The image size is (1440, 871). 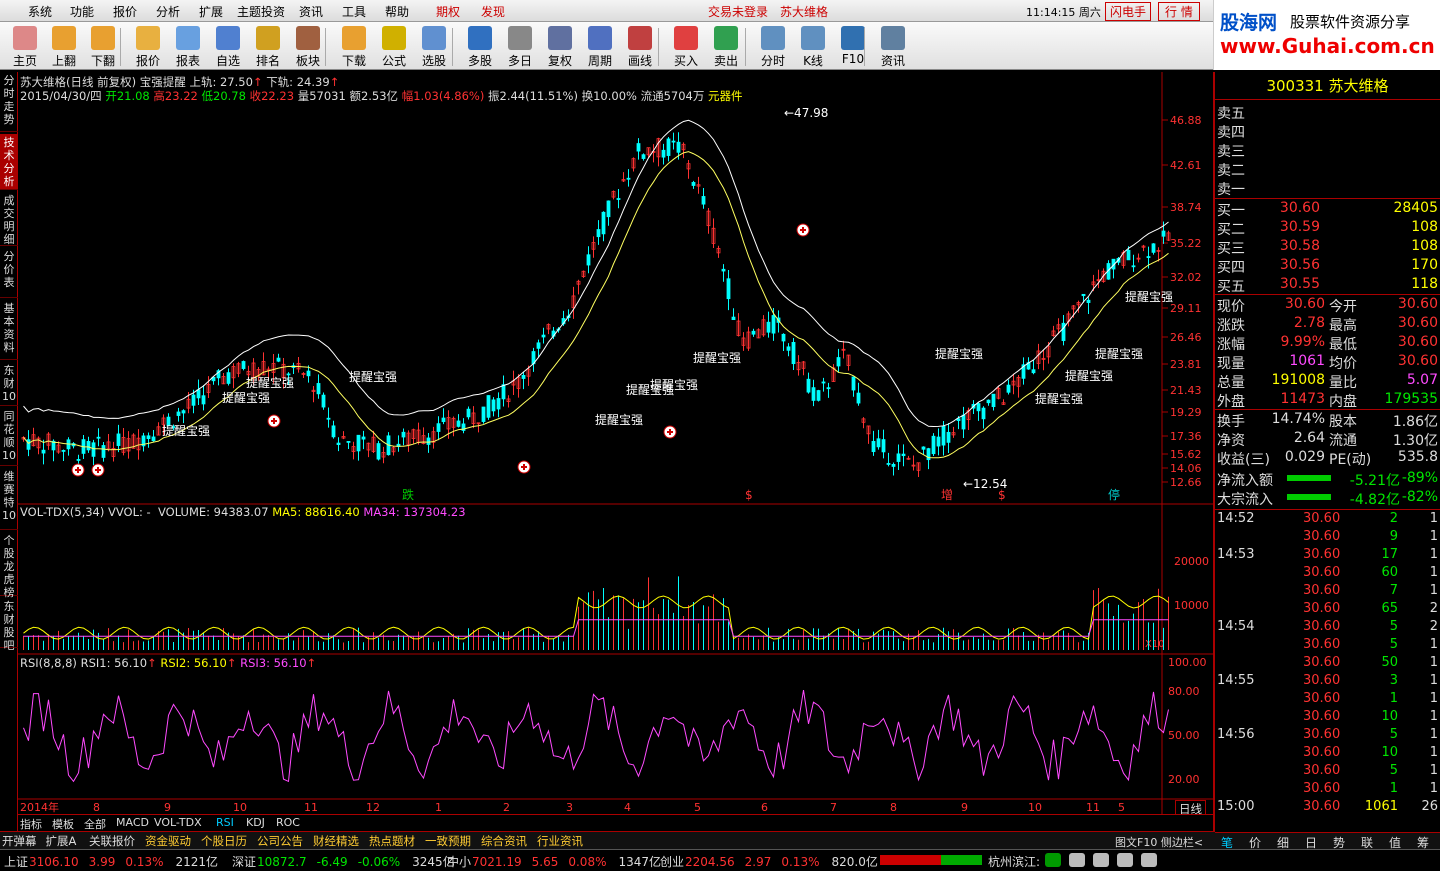 I want to click on indicator-tab-5: RSI, so click(x=225, y=822).